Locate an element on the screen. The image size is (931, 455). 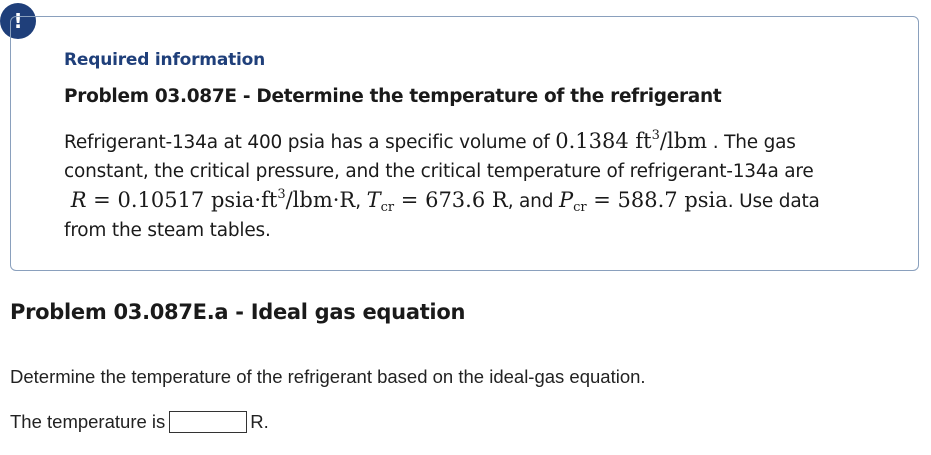
answer-label: The temperature is is located at coordinates (88, 421).